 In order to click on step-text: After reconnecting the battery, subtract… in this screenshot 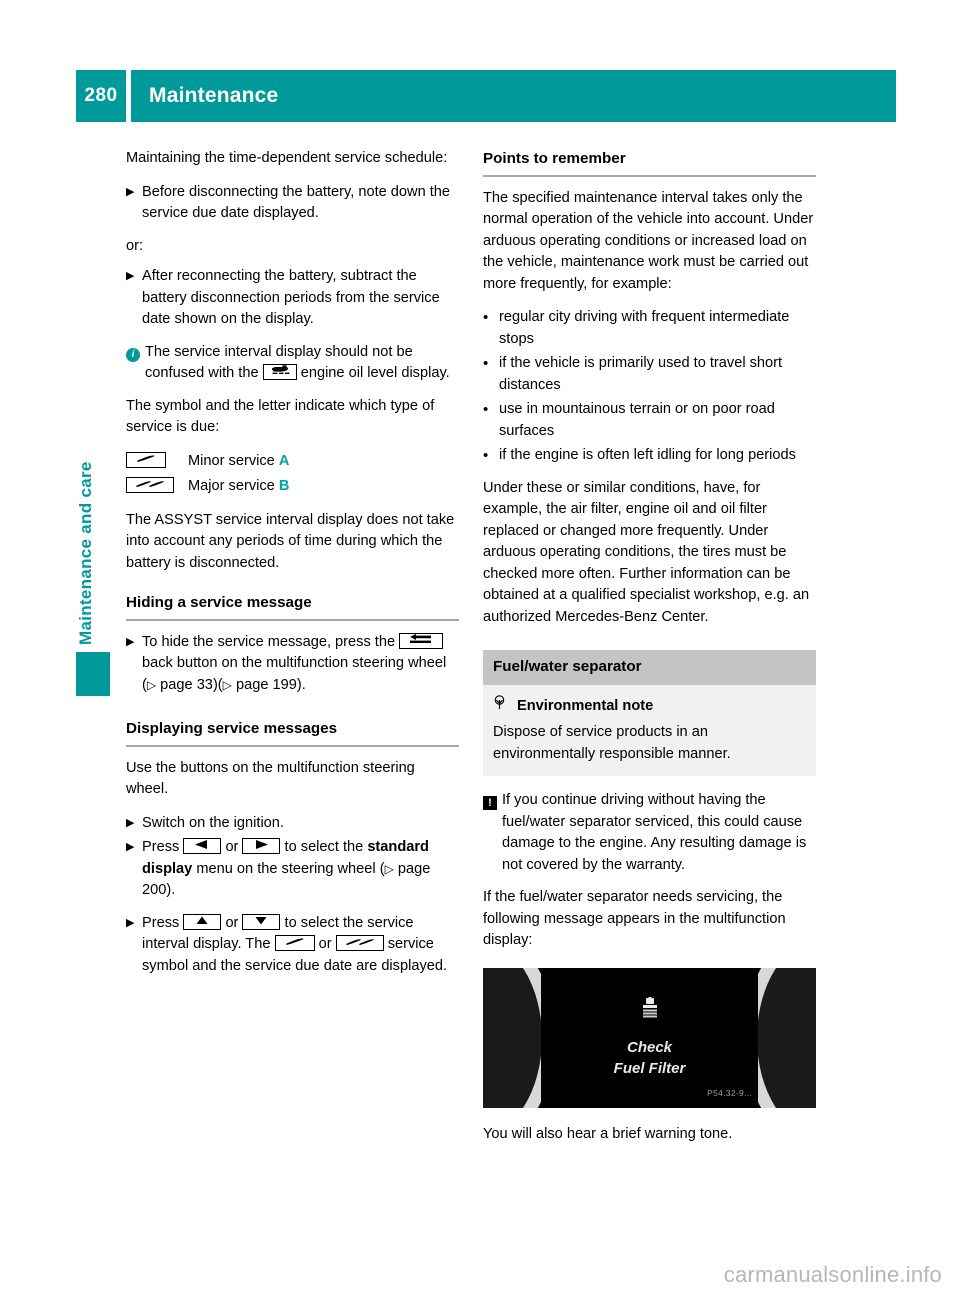, I will do `click(291, 297)`.